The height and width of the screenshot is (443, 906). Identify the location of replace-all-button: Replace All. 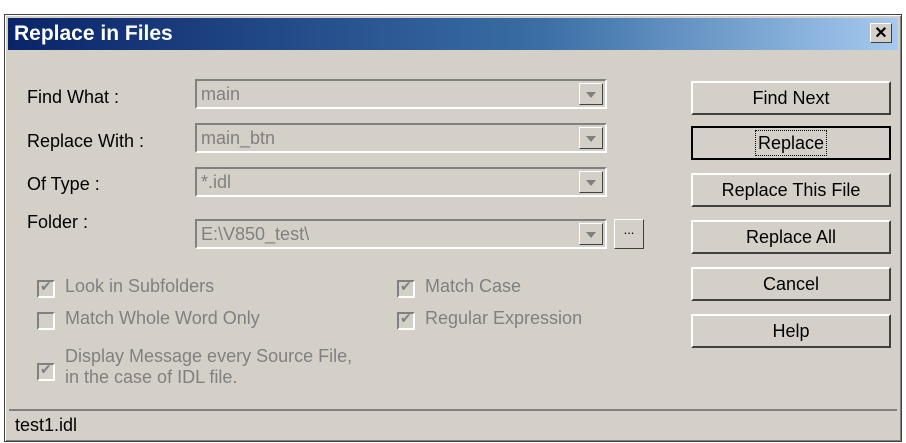
(791, 237).